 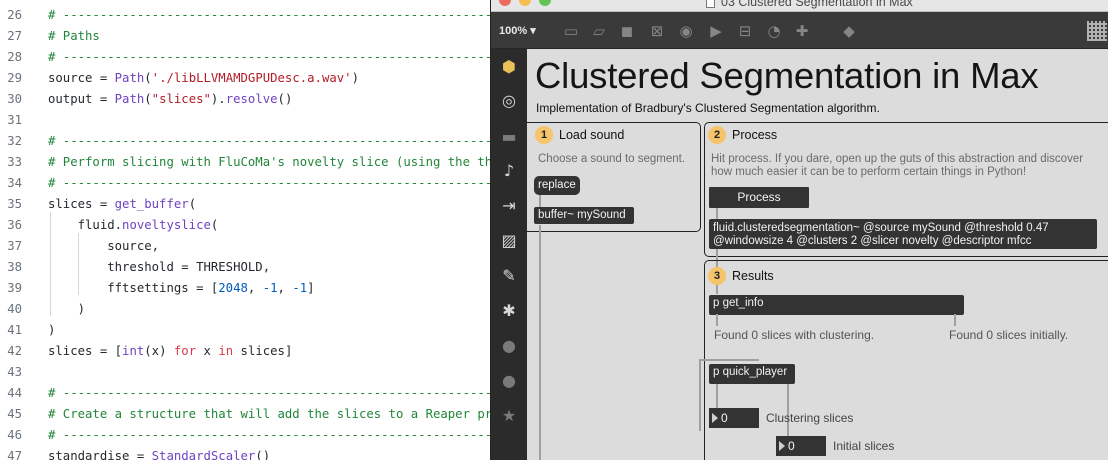 I want to click on step-forward-icon: ⇥, so click(x=509, y=206).